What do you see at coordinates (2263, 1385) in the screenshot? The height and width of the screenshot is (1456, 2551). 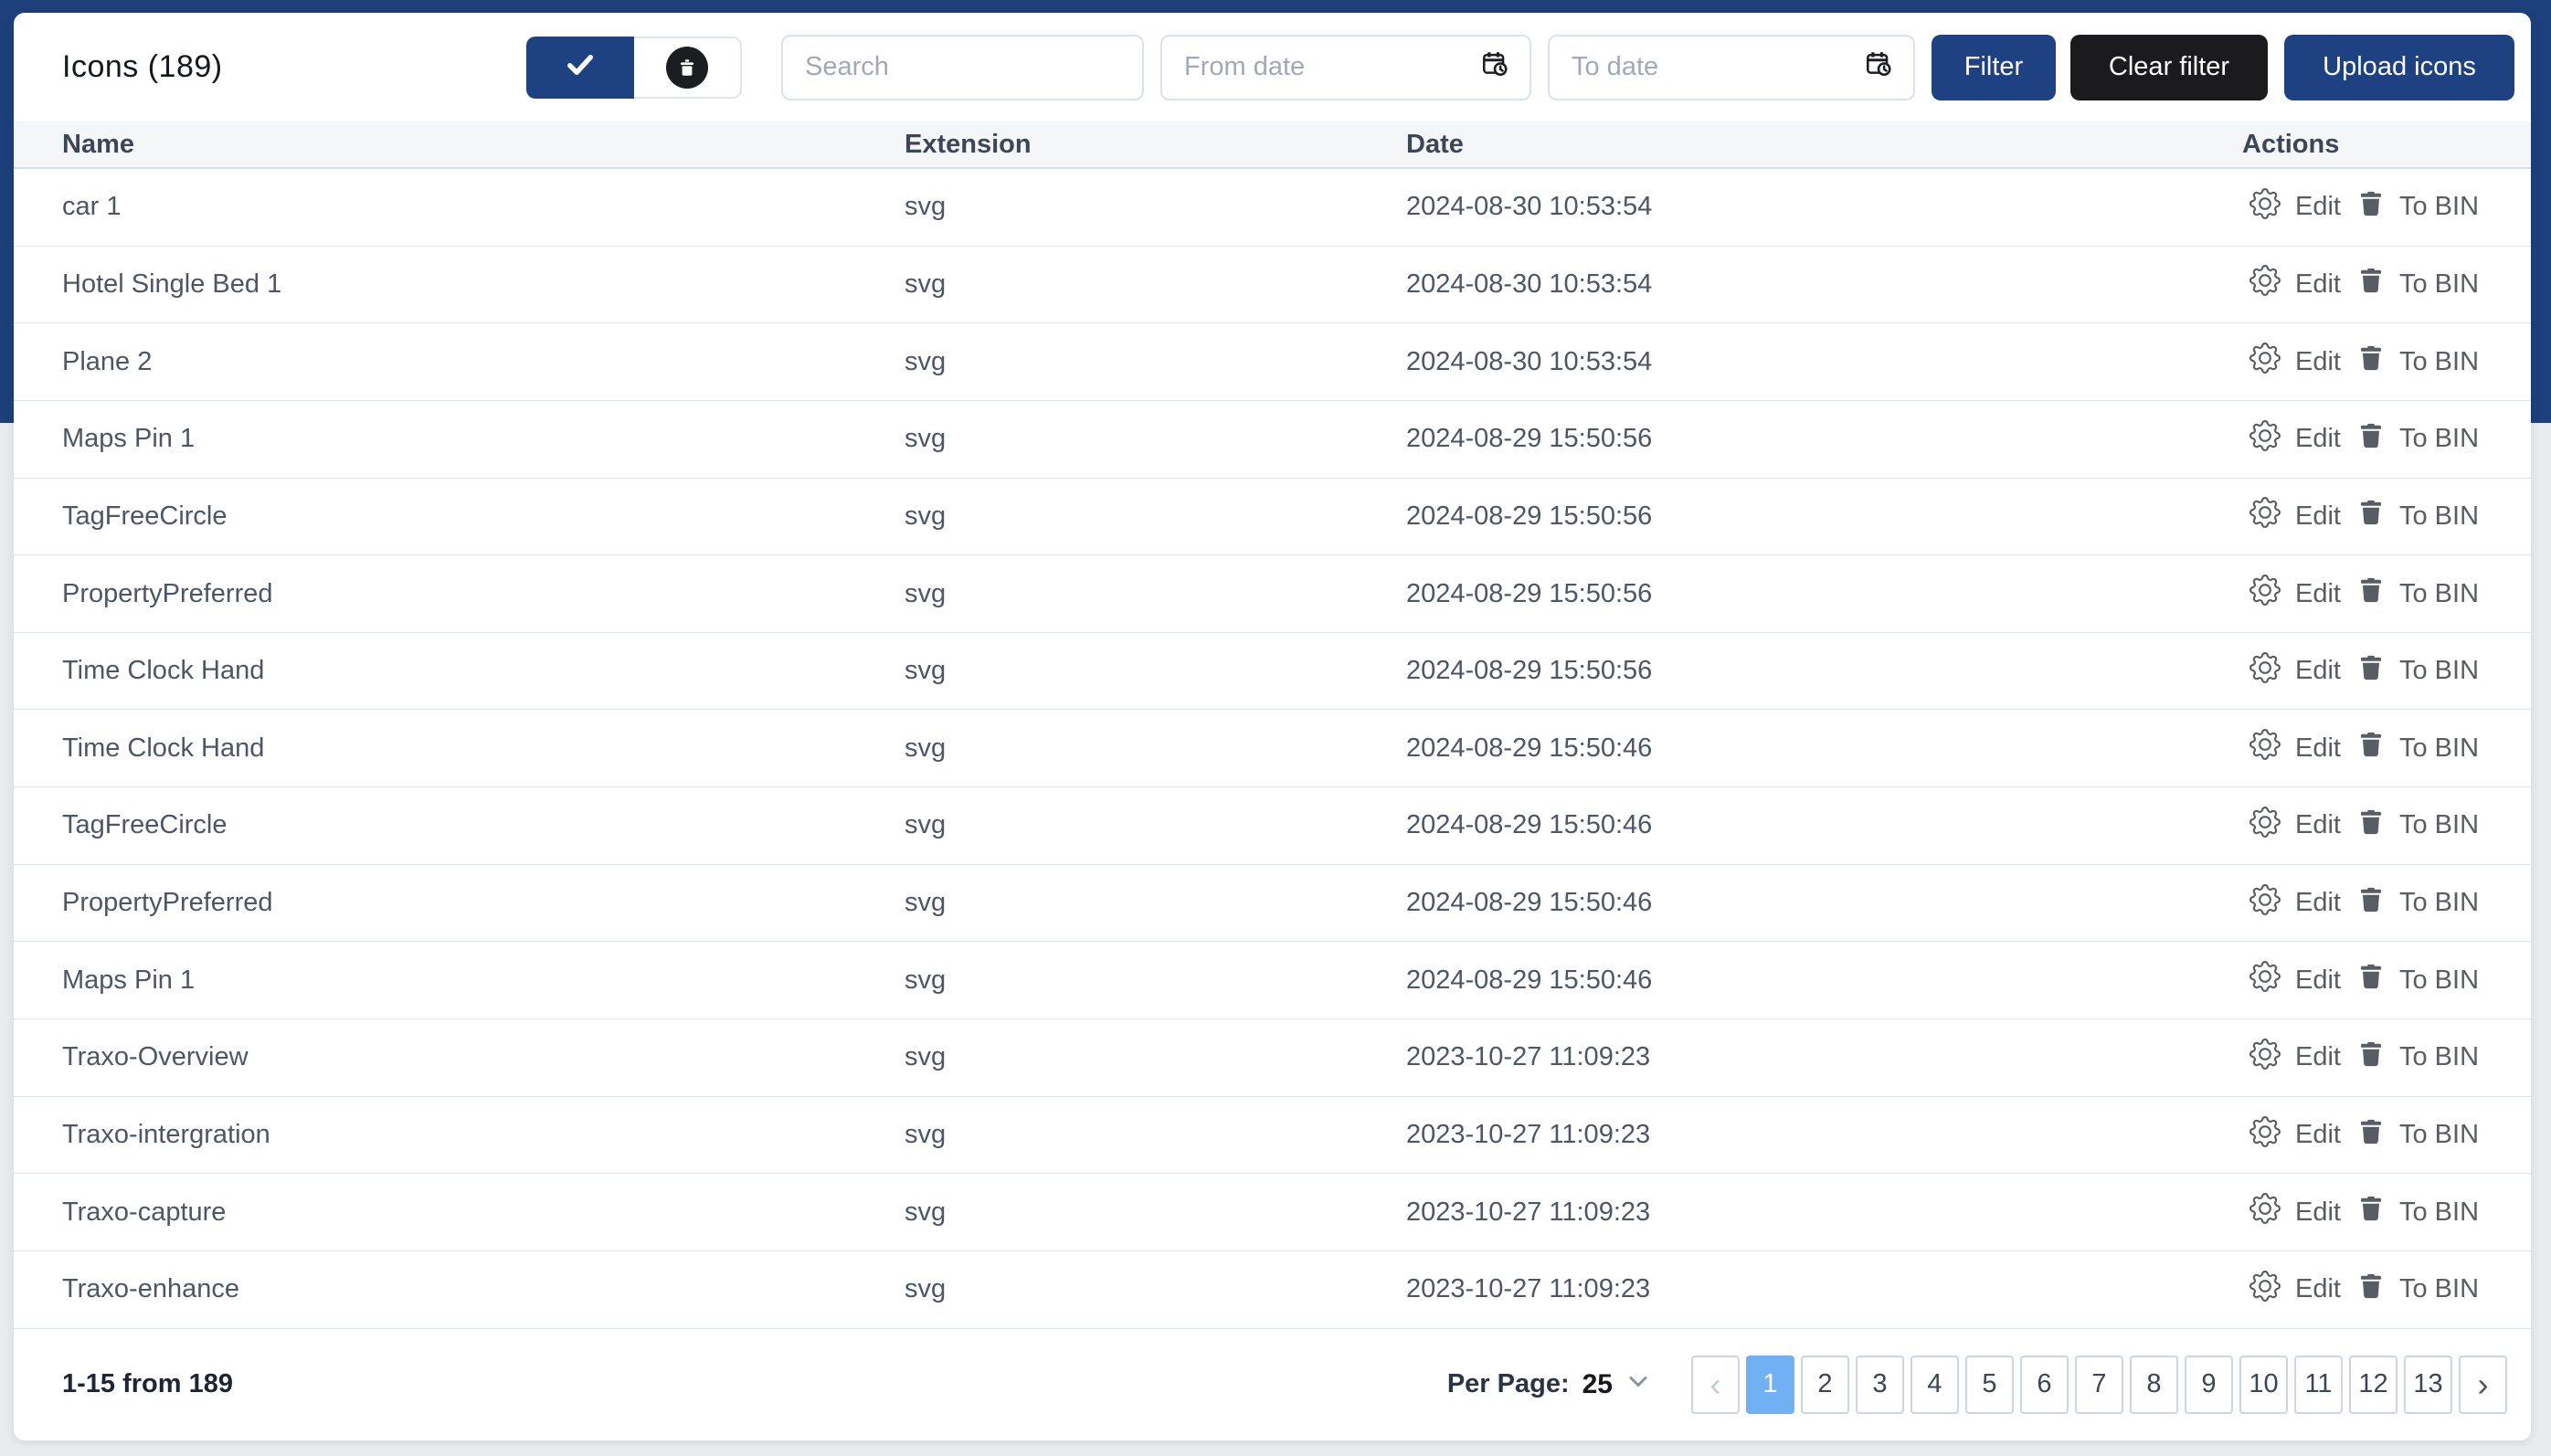 I see `pagination-page-10: 10` at bounding box center [2263, 1385].